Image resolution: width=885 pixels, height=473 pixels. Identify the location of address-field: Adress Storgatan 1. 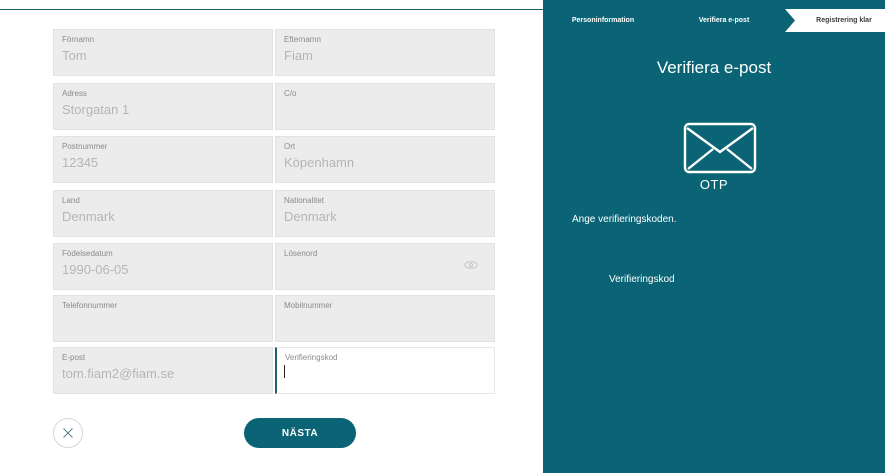
(163, 106).